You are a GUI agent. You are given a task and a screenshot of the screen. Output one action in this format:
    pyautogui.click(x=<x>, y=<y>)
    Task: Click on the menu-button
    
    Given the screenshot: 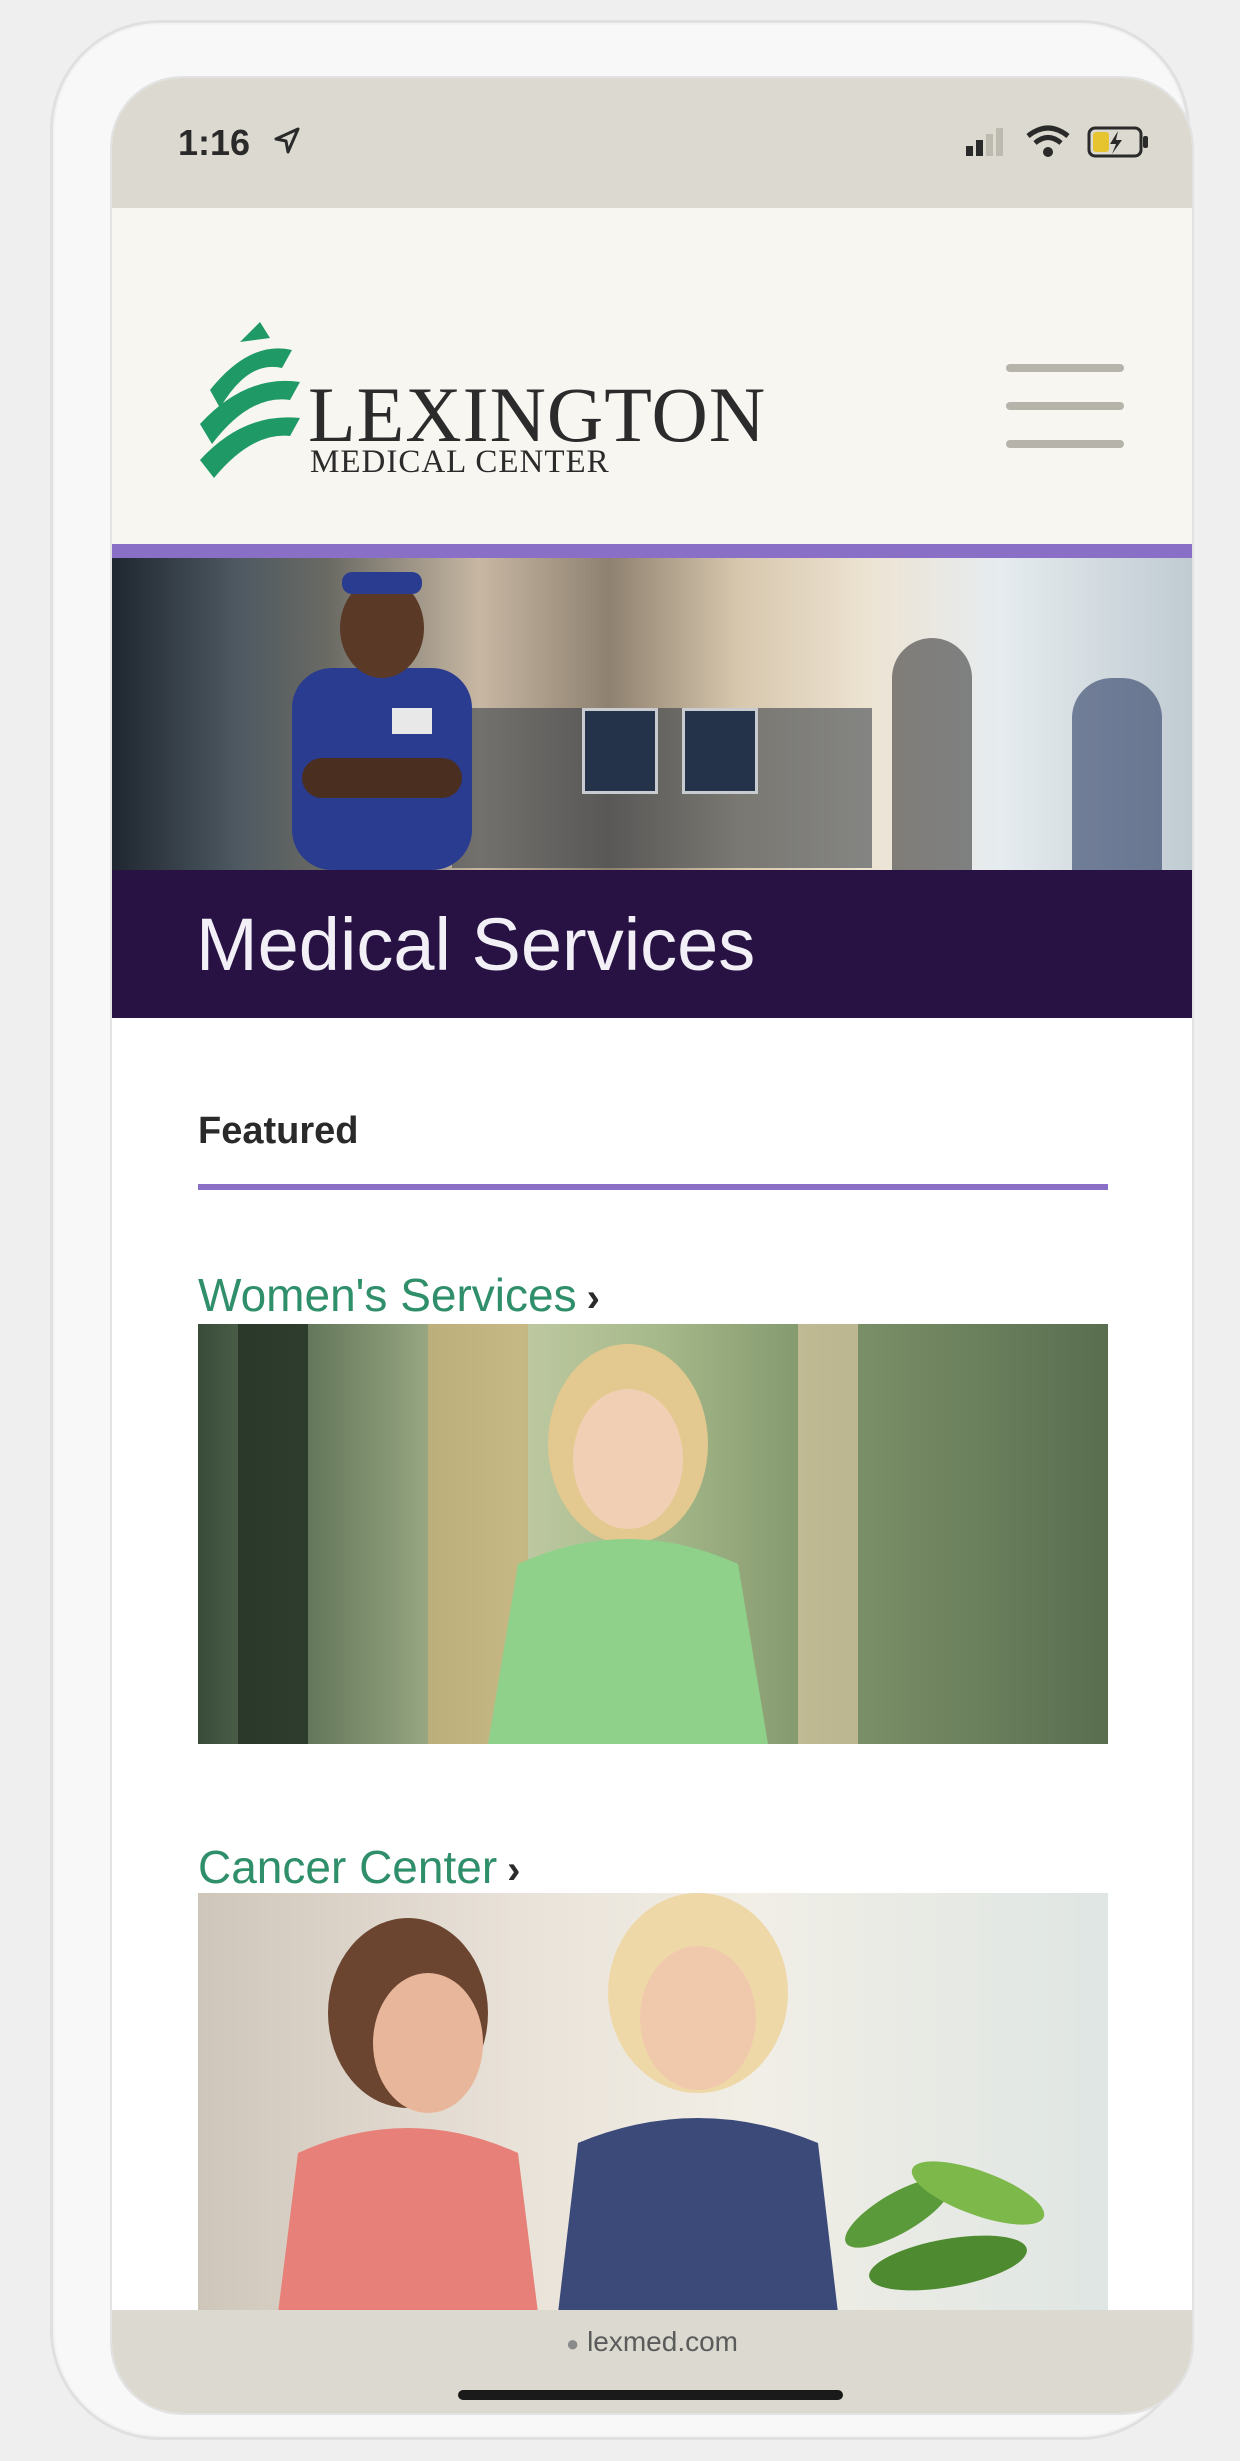 What is the action you would take?
    pyautogui.click(x=1065, y=408)
    